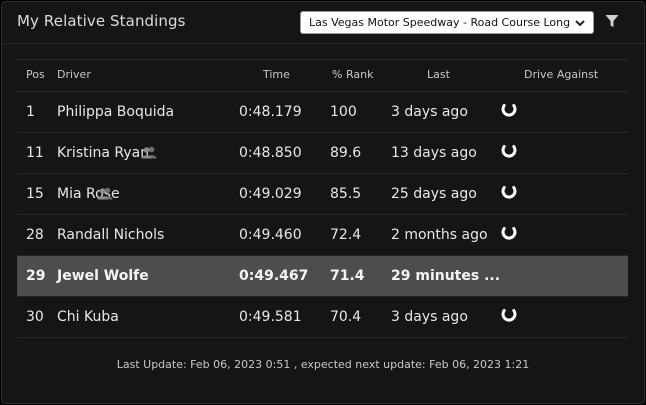  I want to click on cell-pos: 29, so click(36, 276).